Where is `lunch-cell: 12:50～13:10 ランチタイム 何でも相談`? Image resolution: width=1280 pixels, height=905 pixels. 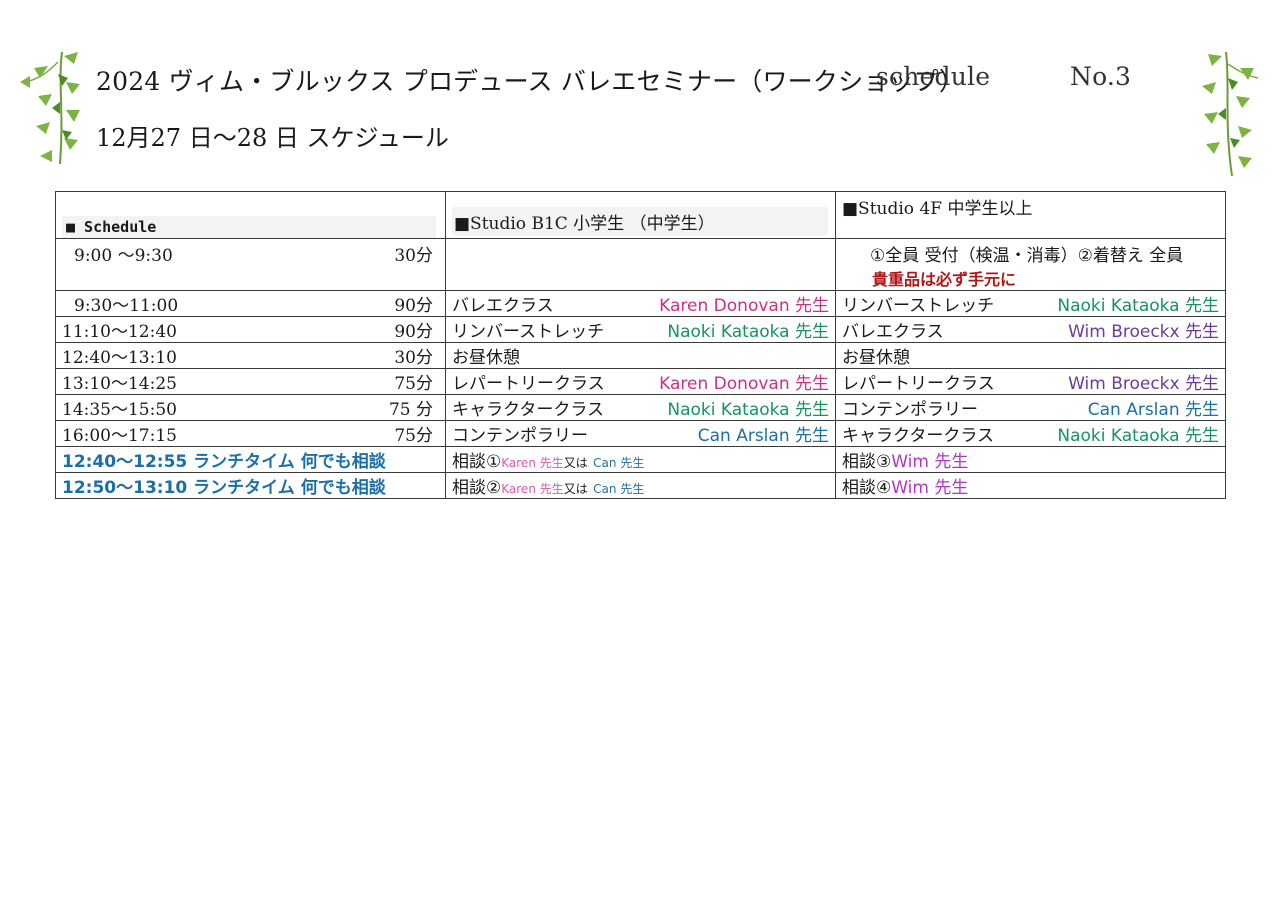 lunch-cell: 12:50～13:10 ランチタイム 何でも相談 is located at coordinates (250, 485).